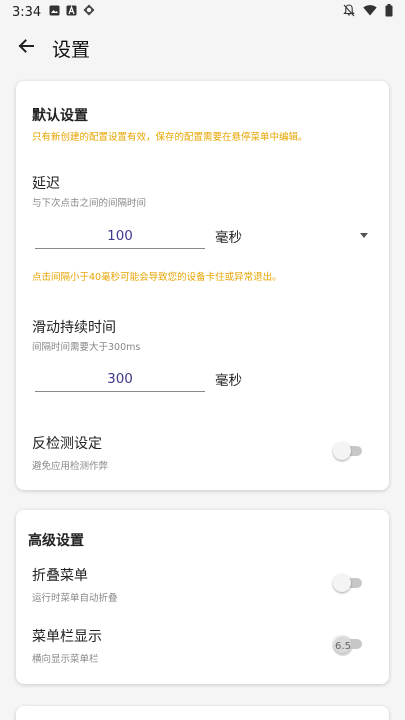  Describe the element at coordinates (27, 12) in the screenshot. I see `status-time: 3:34` at that location.